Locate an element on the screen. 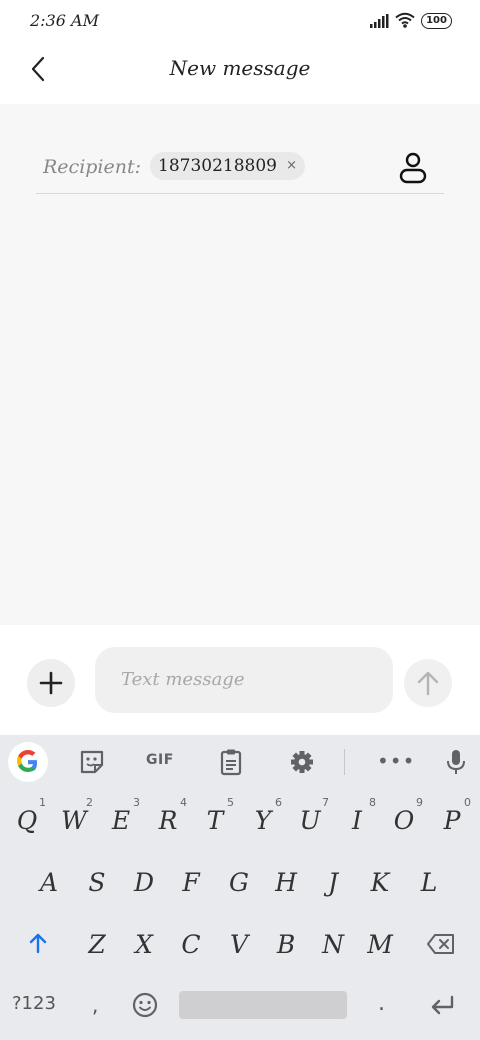  message-input: Text message is located at coordinates (244, 680).